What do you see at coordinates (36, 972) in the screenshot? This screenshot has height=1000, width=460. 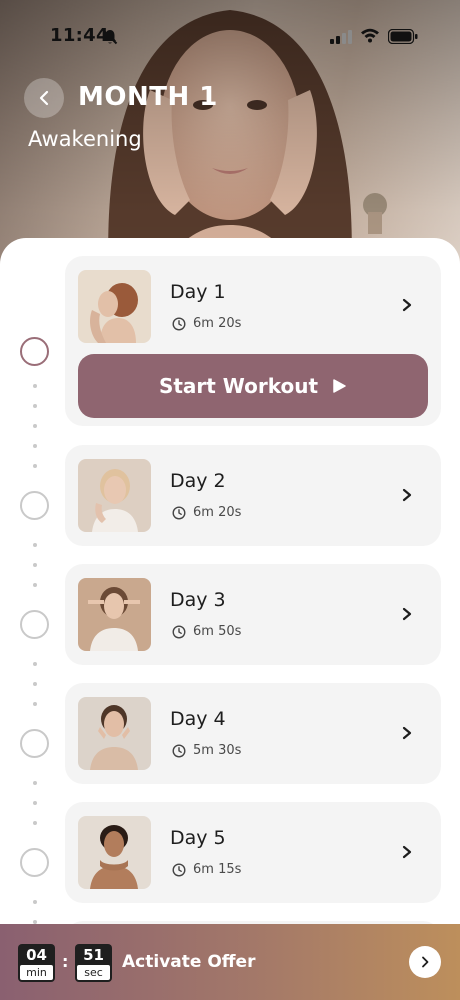 I see `countdown-minutes-unit: min` at bounding box center [36, 972].